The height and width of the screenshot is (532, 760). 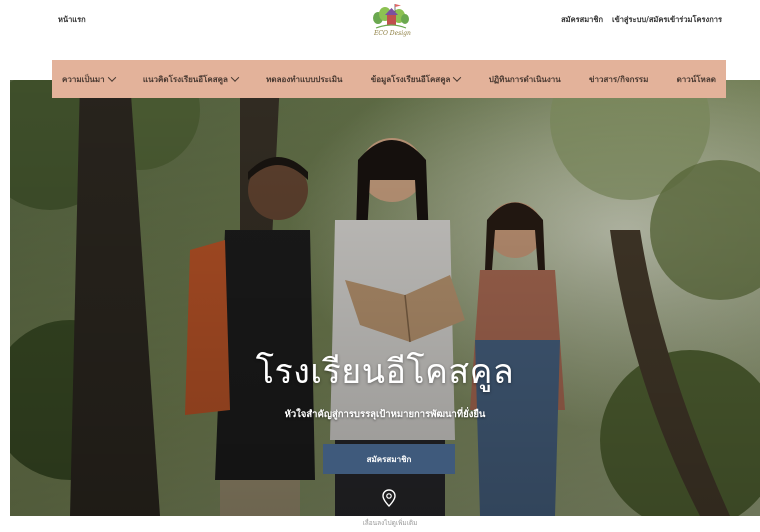 What do you see at coordinates (389, 459) in the screenshot?
I see `signup-button: สมัครสมาชิก` at bounding box center [389, 459].